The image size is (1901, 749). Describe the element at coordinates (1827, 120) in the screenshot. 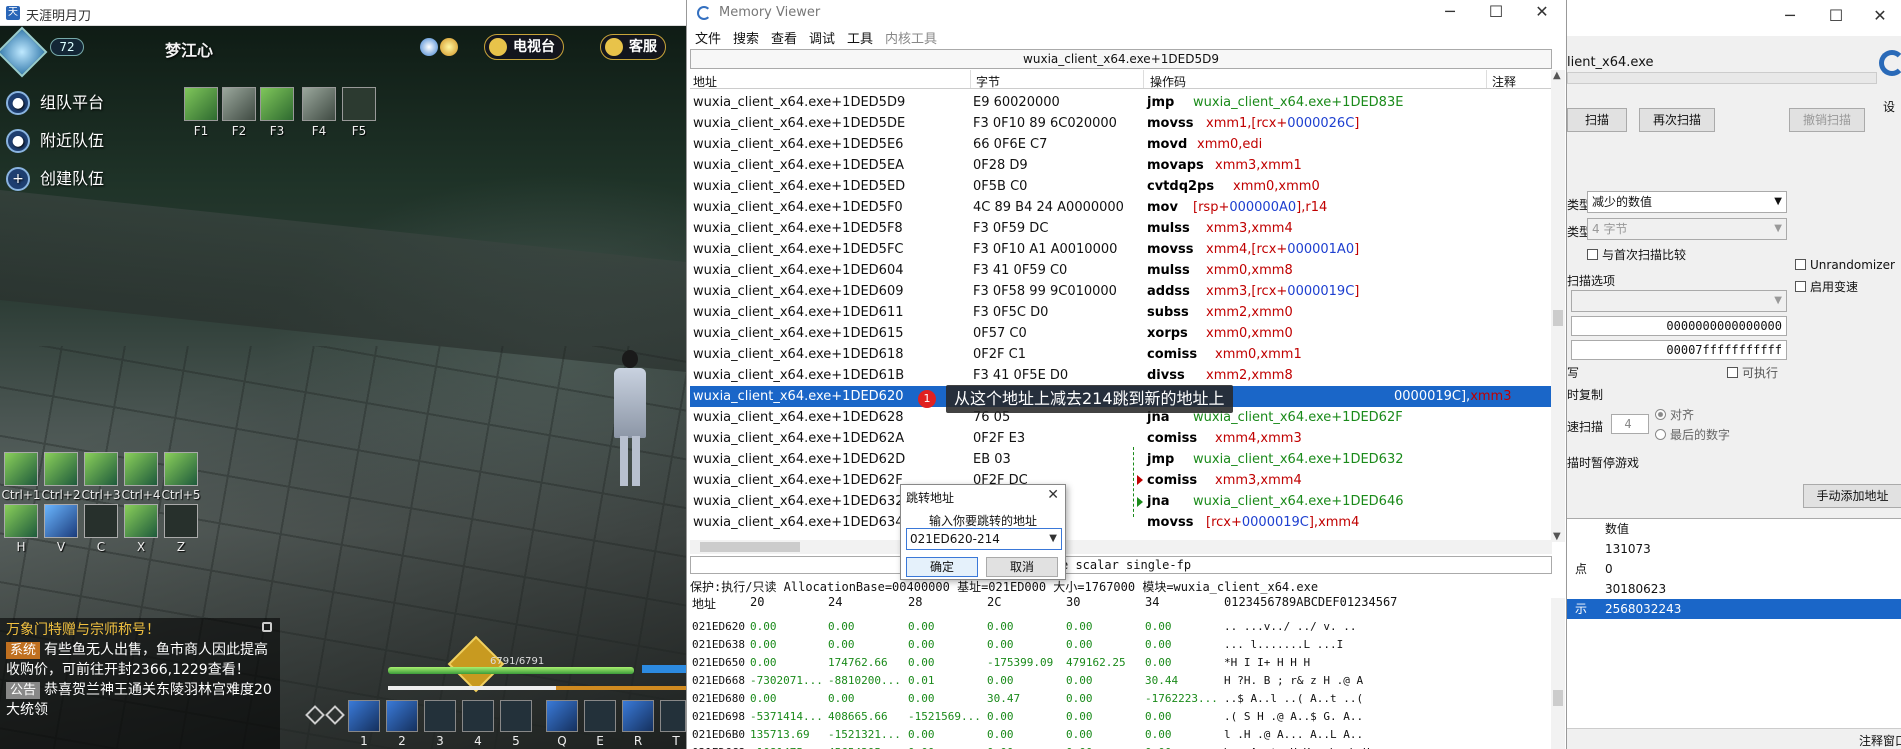

I see `undo-scan-button: 撤销扫描` at that location.